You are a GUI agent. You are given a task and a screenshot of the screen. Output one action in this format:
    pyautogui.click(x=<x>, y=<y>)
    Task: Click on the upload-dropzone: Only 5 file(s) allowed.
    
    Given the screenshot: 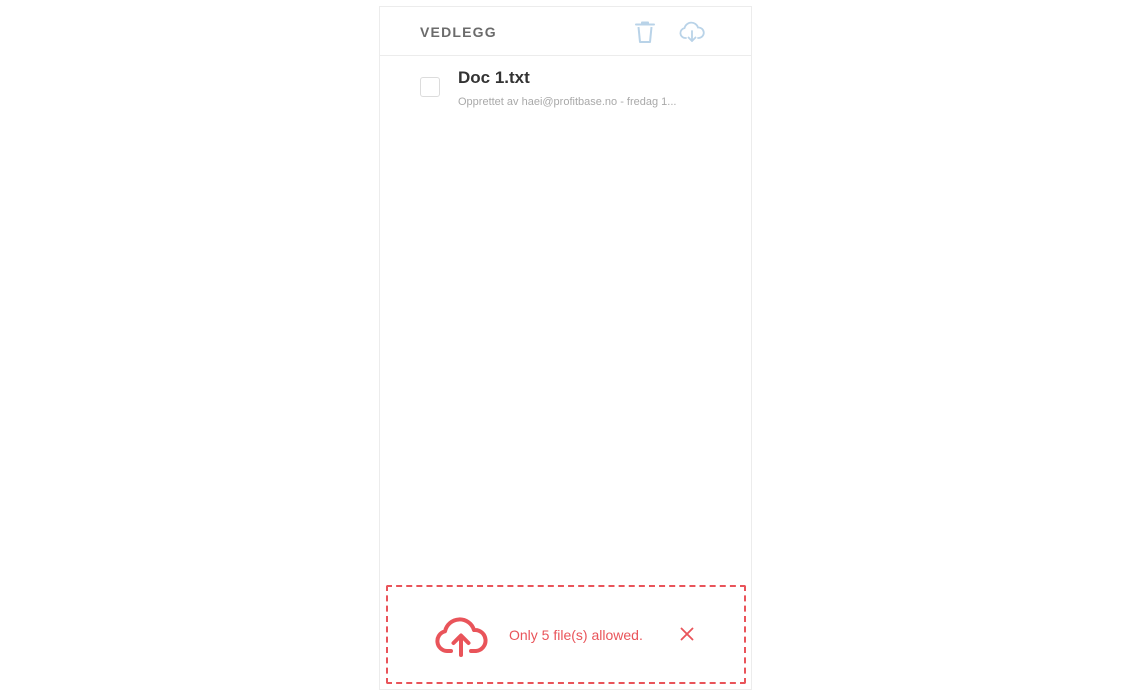 What is the action you would take?
    pyautogui.click(x=566, y=634)
    